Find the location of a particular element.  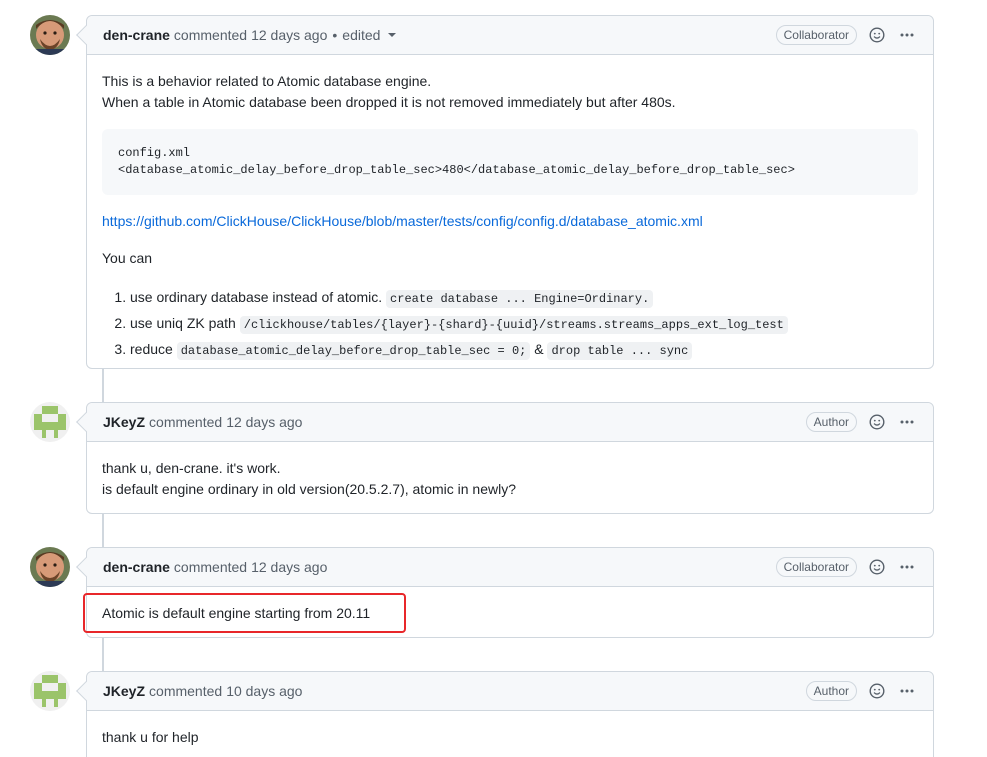

comment-header: JKeyZ commented 10 days ago Author is located at coordinates (504, 691).